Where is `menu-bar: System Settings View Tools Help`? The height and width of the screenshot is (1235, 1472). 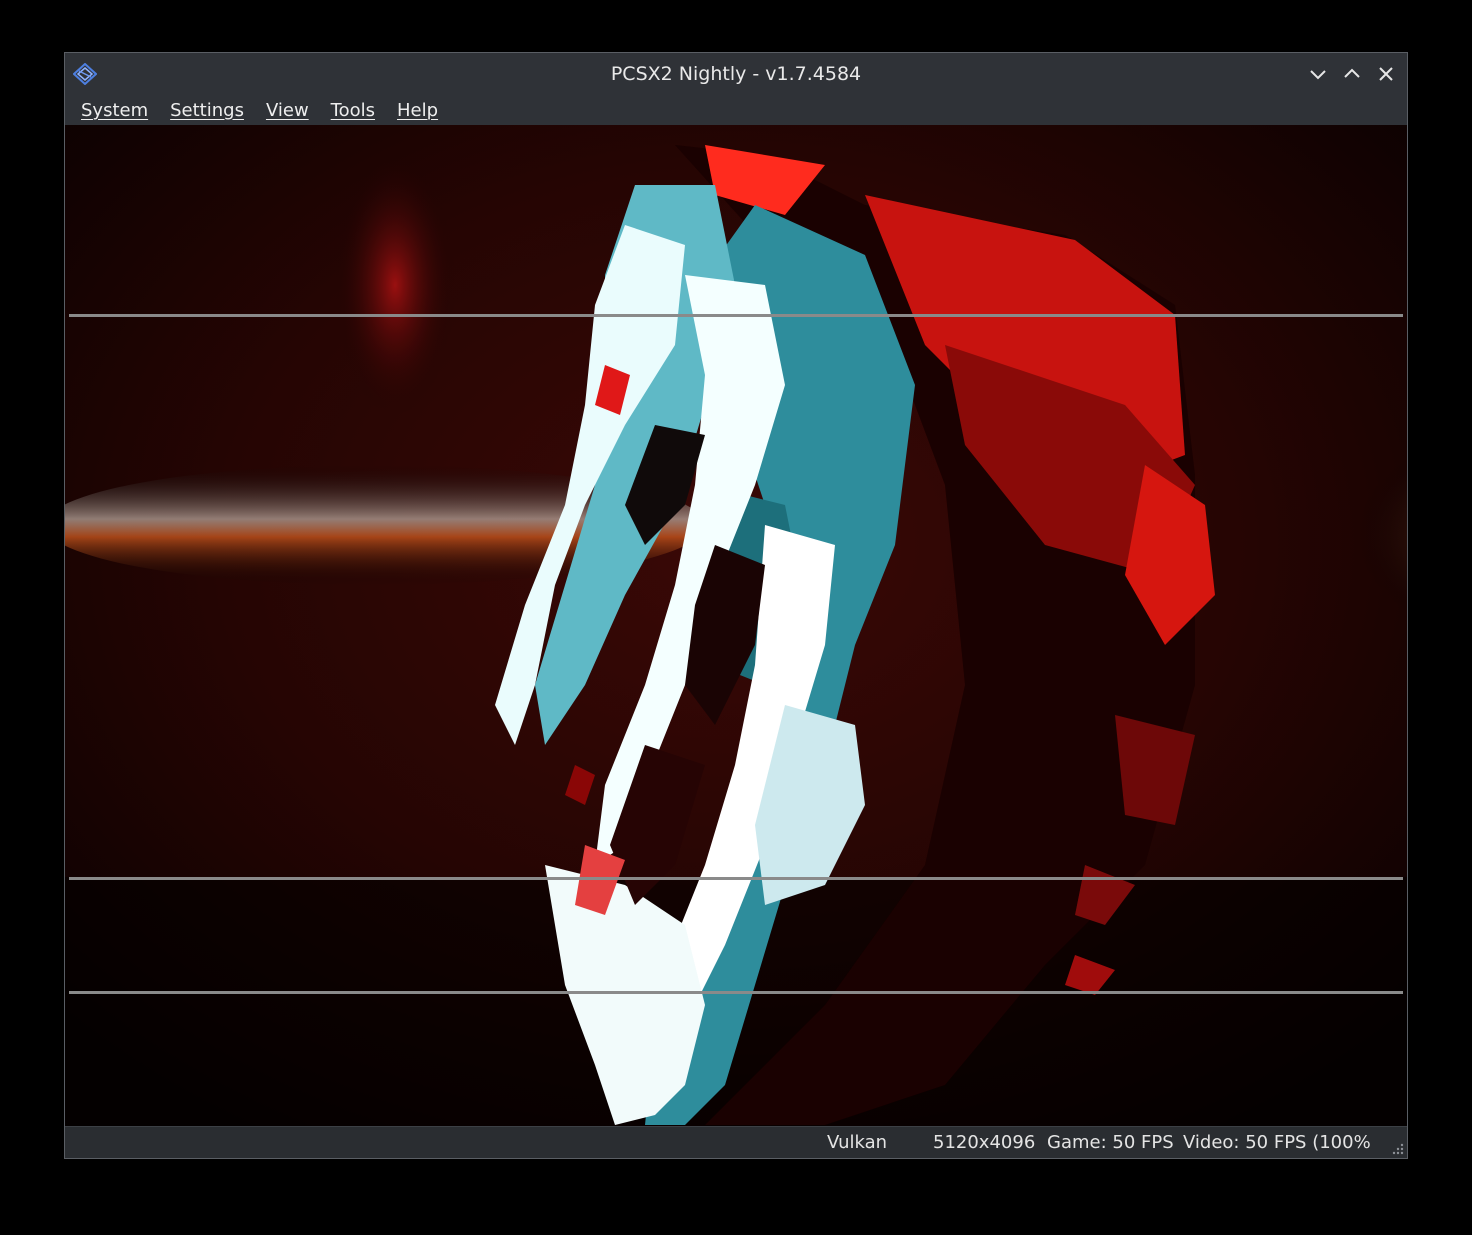
menu-bar: System Settings View Tools Help is located at coordinates (736, 110).